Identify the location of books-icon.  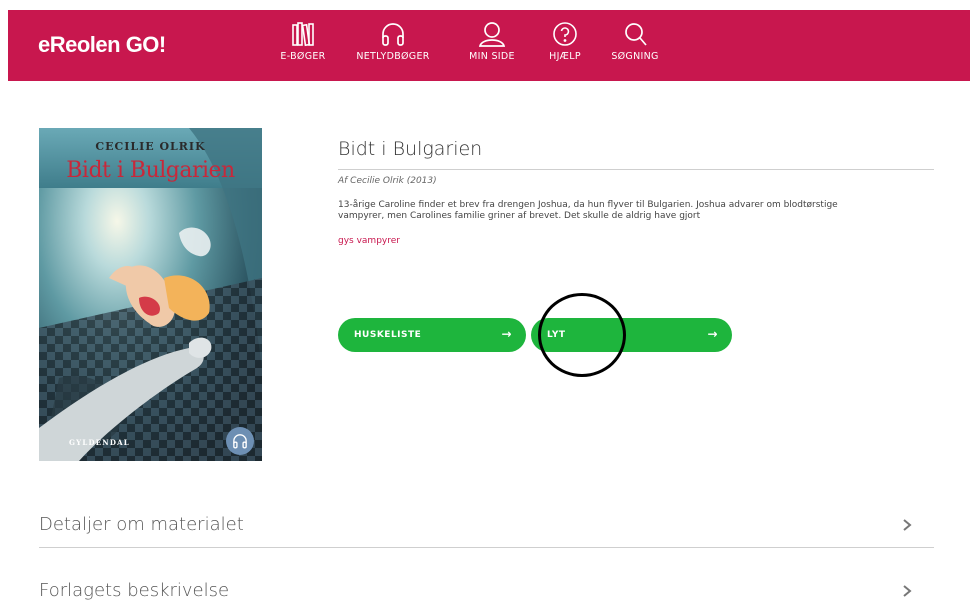
(303, 34).